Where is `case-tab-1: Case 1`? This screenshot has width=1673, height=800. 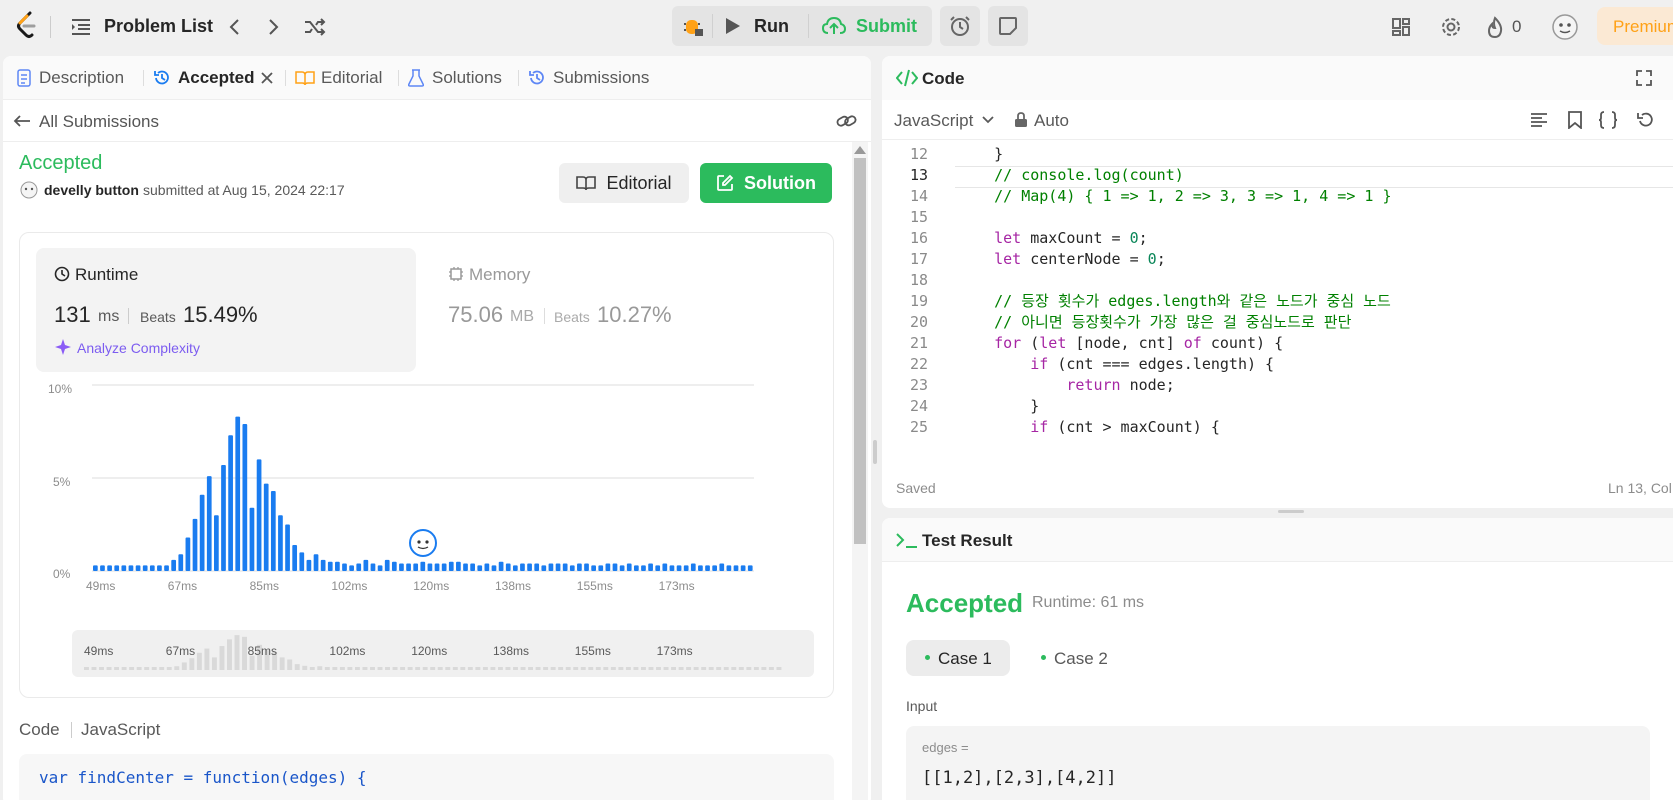
case-tab-1: Case 1 is located at coordinates (958, 658).